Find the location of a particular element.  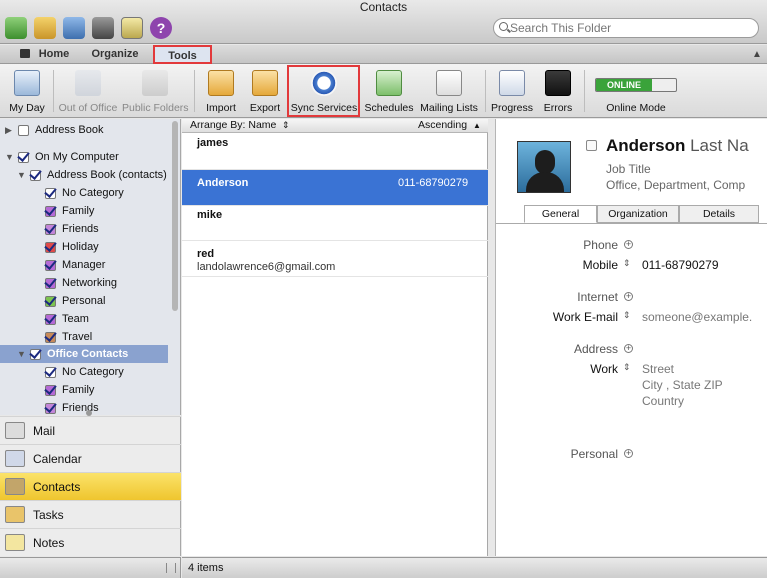

mobile-value: 011-68790279 is located at coordinates (680, 265).